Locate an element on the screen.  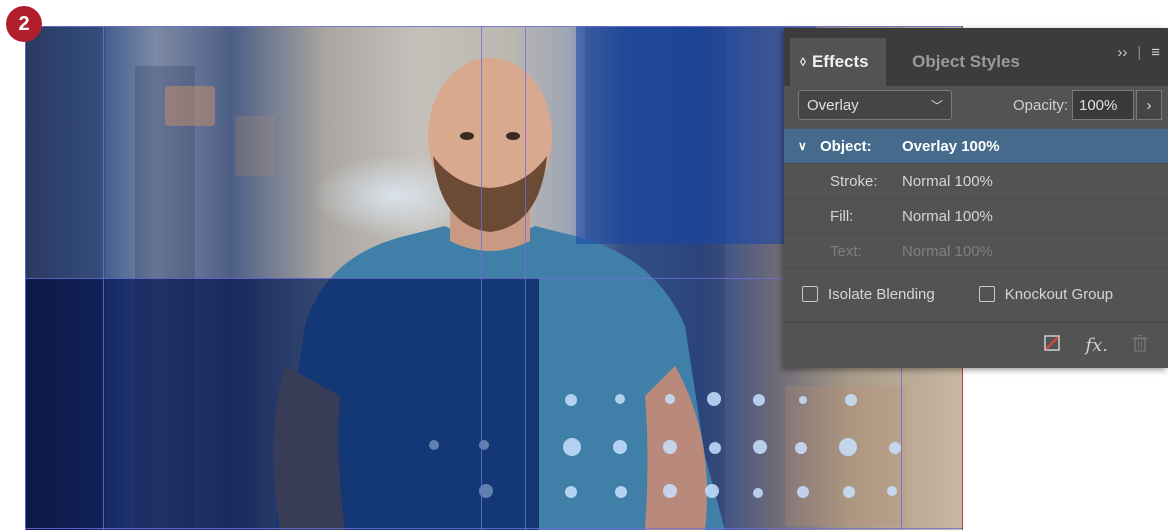
blend-mode-dropdown: Overlay ﹀ is located at coordinates (875, 105).